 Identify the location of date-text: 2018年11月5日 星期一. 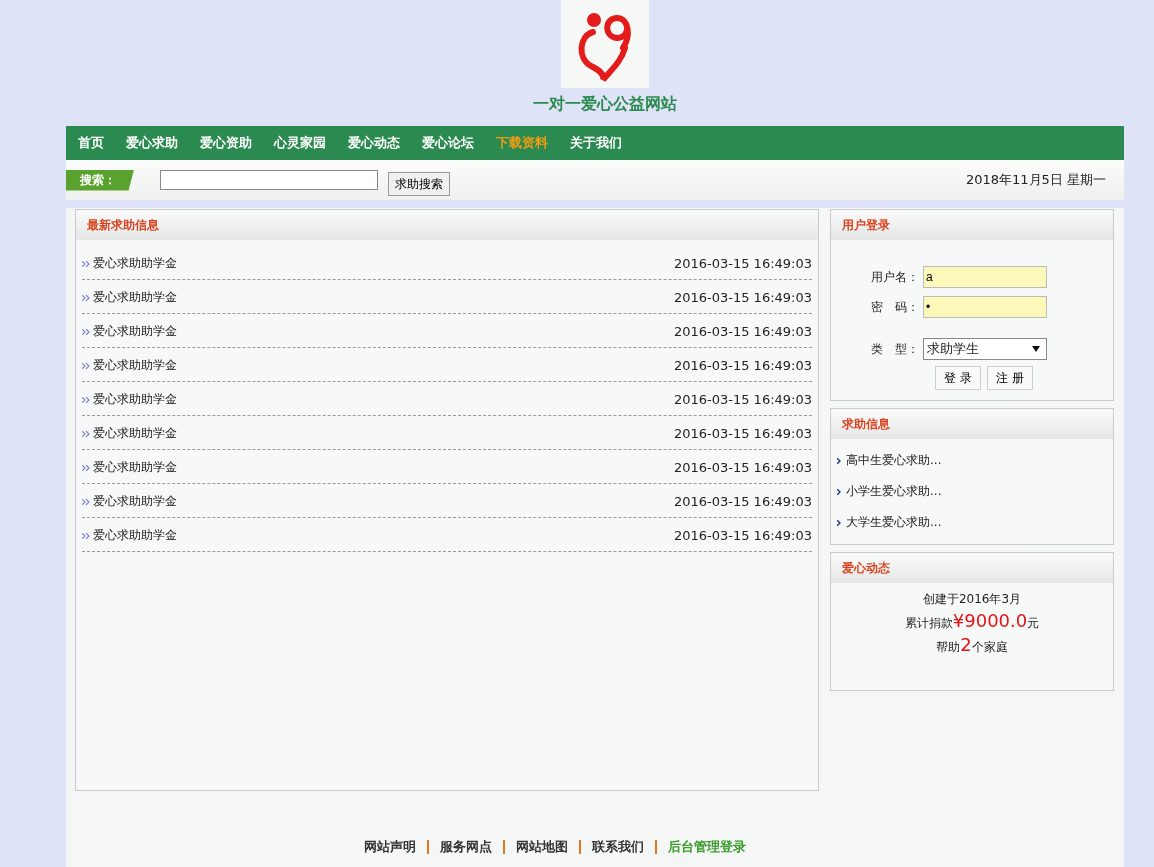
(1035, 180).